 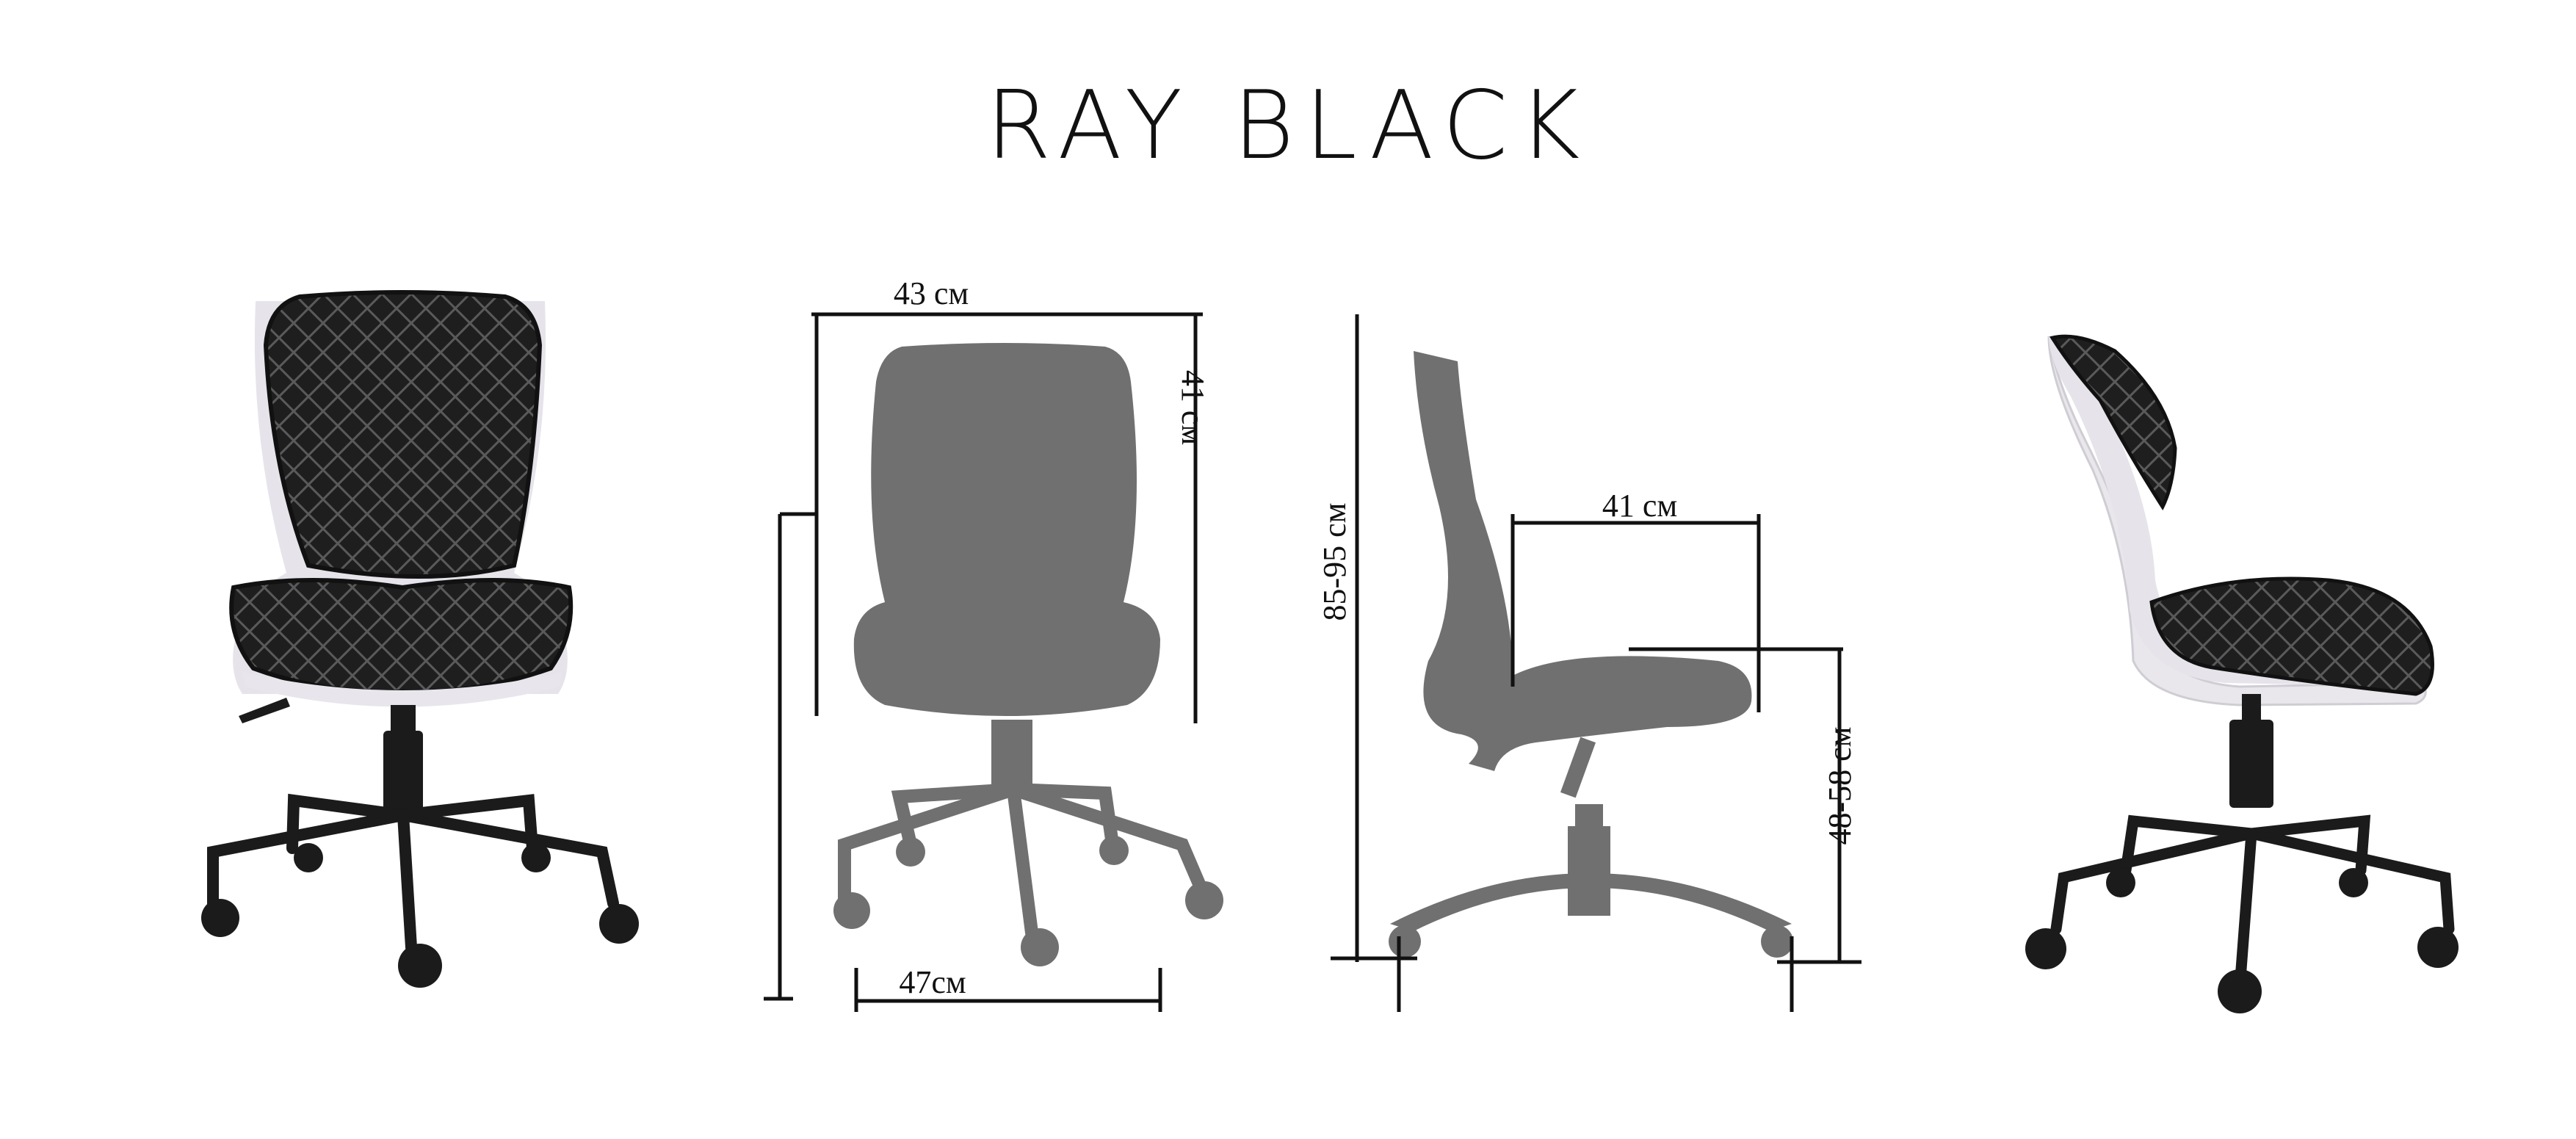 What do you see at coordinates (2242, 673) in the screenshot?
I see `chair-photo-side` at bounding box center [2242, 673].